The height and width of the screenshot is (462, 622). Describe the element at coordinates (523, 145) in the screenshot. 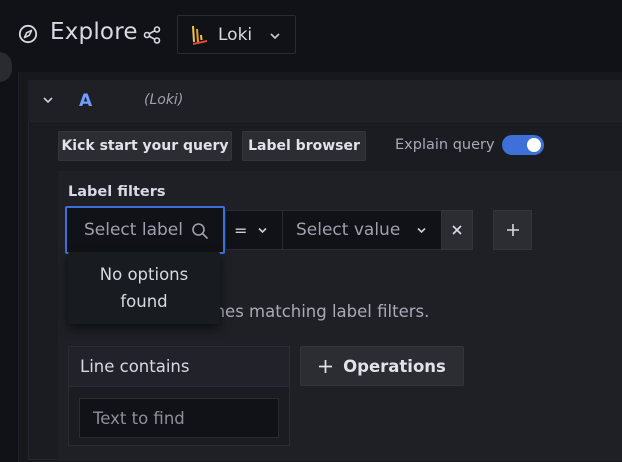

I see `explain-query-toggle` at that location.